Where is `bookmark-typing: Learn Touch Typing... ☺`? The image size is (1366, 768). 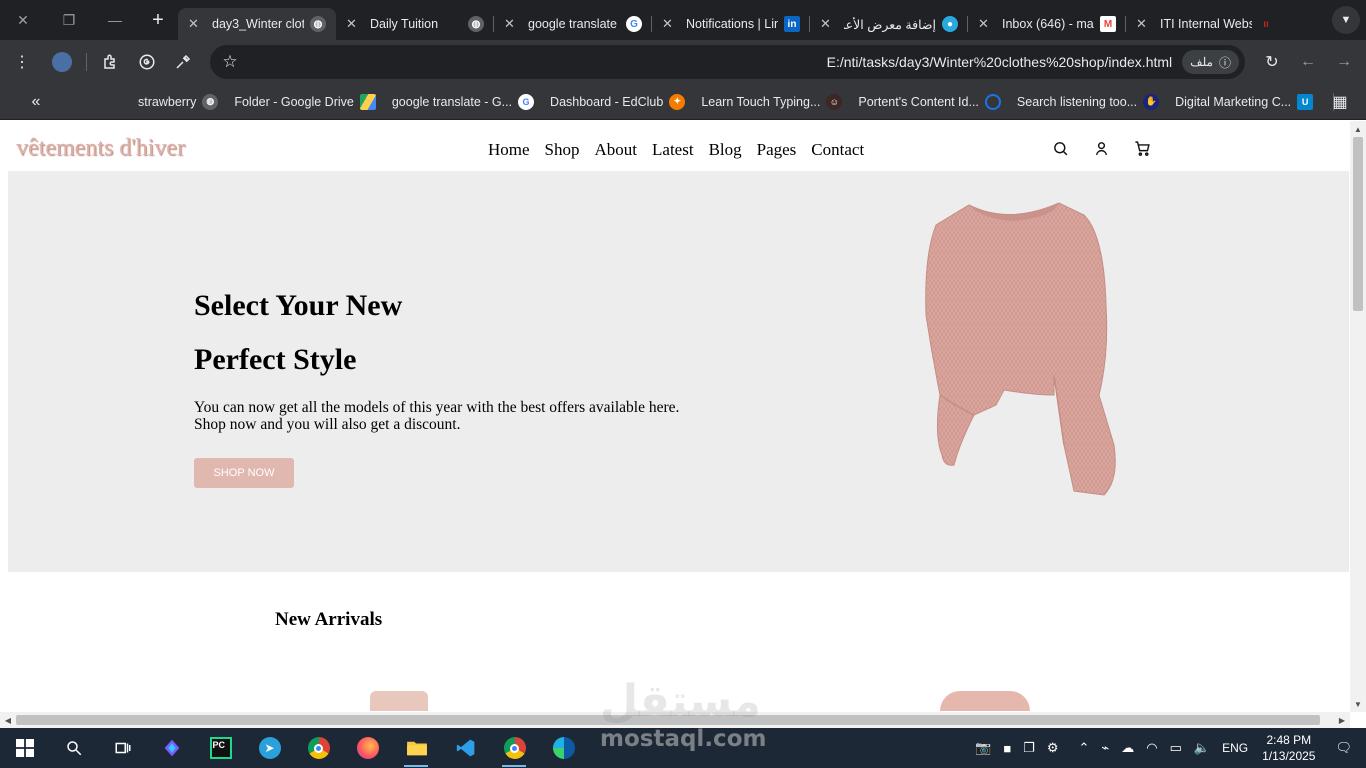 bookmark-typing: Learn Touch Typing... ☺ is located at coordinates (772, 101).